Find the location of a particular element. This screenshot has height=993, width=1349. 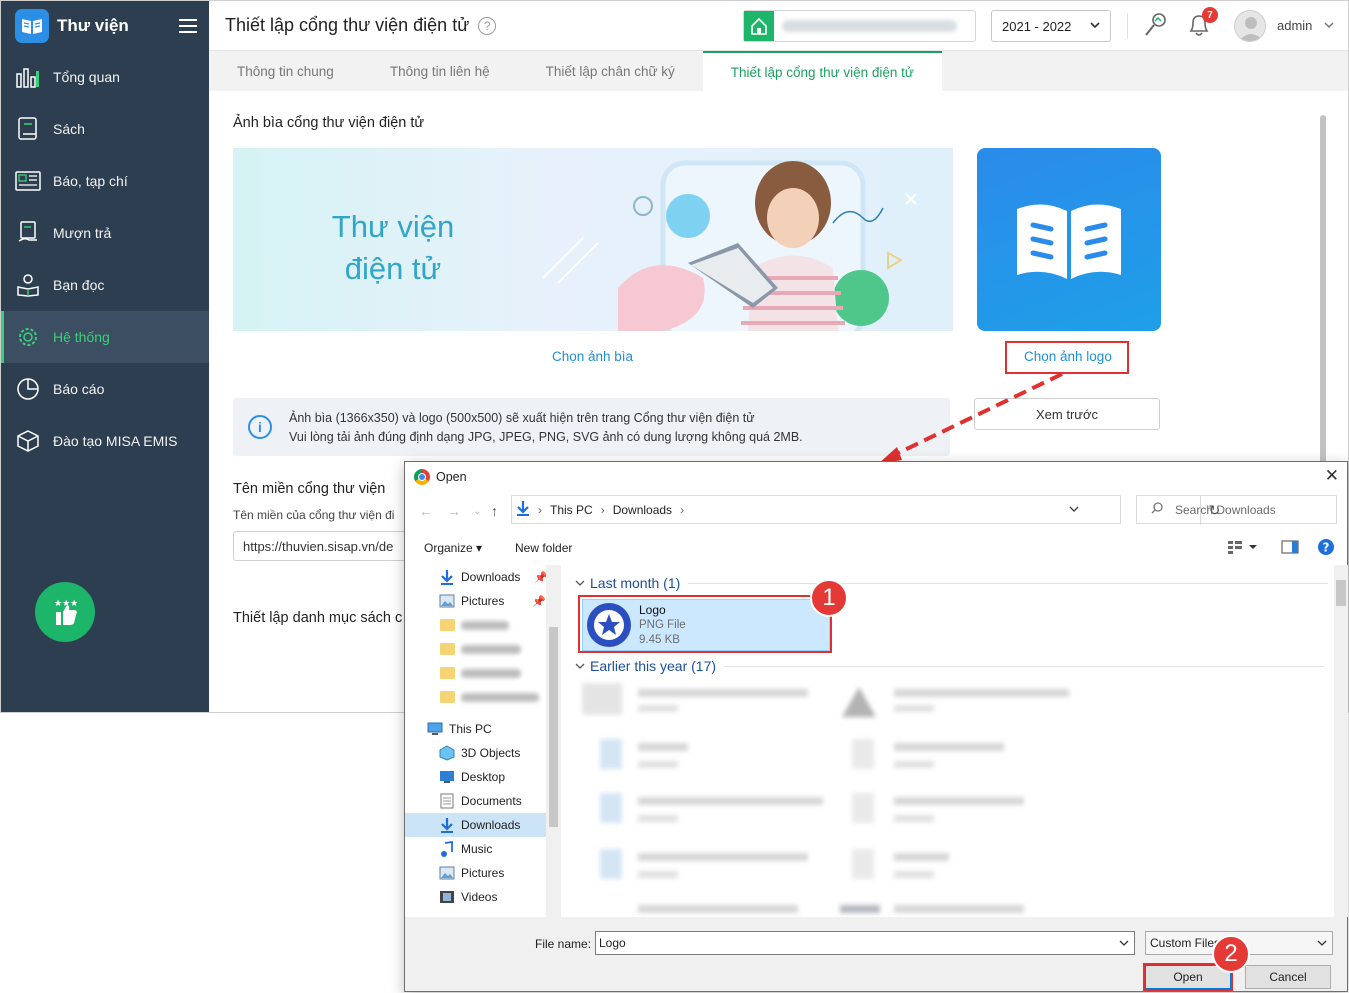

sidebar-item-label: Sách is located at coordinates (69, 129).